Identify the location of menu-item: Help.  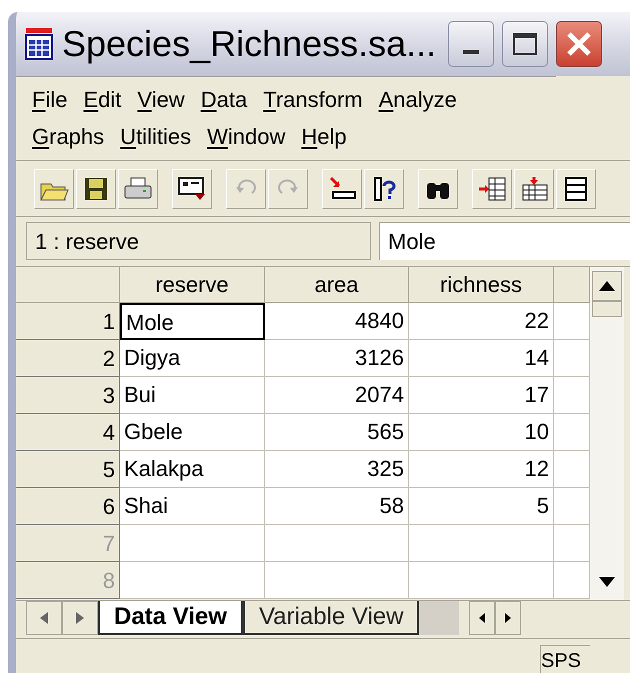
(324, 136).